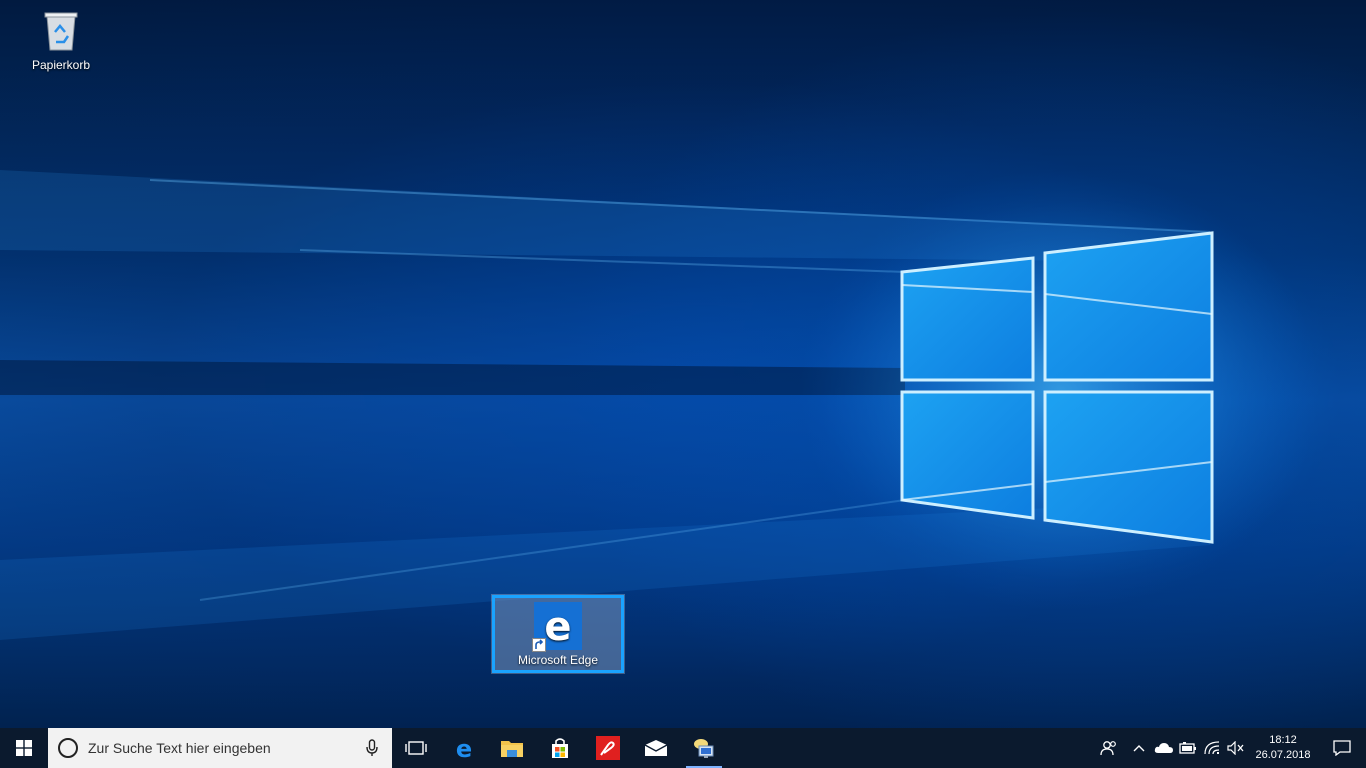 Image resolution: width=1366 pixels, height=768 pixels. I want to click on chevron-up-icon, so click(1139, 748).